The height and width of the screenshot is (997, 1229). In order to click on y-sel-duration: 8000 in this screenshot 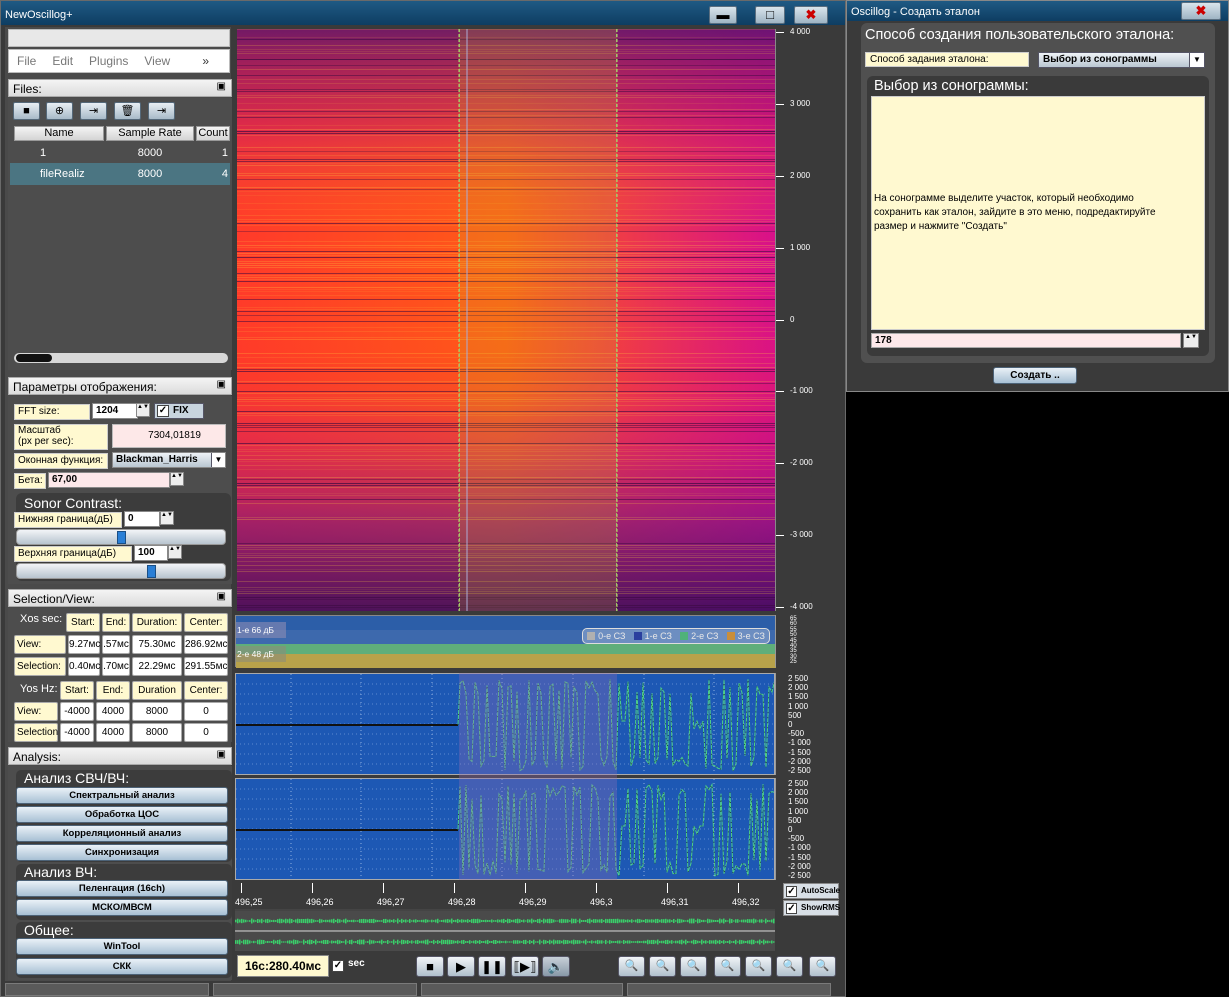, I will do `click(157, 732)`.